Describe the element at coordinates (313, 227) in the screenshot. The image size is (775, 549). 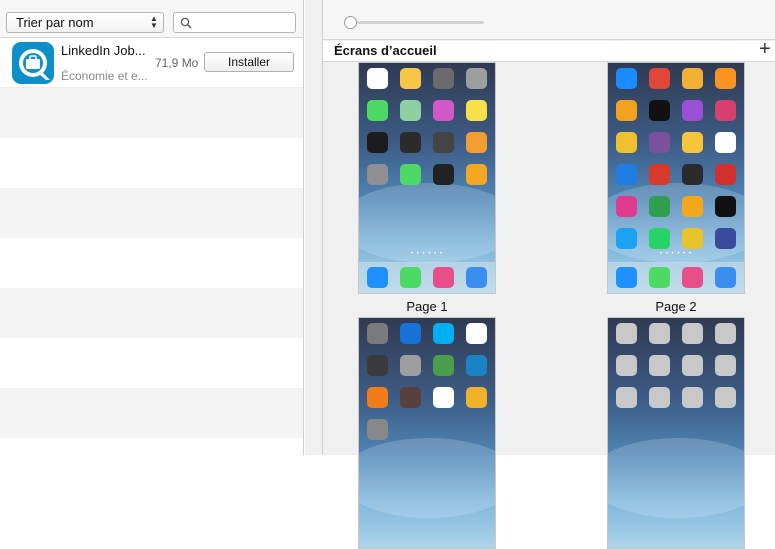
I see `panel-divider` at that location.